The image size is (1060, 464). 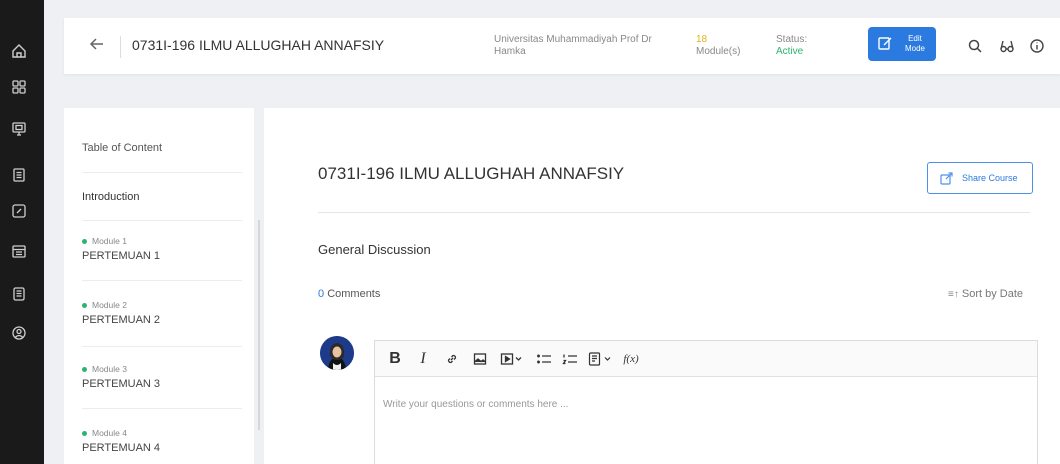 What do you see at coordinates (395, 359) in the screenshot?
I see `bold-icon: B` at bounding box center [395, 359].